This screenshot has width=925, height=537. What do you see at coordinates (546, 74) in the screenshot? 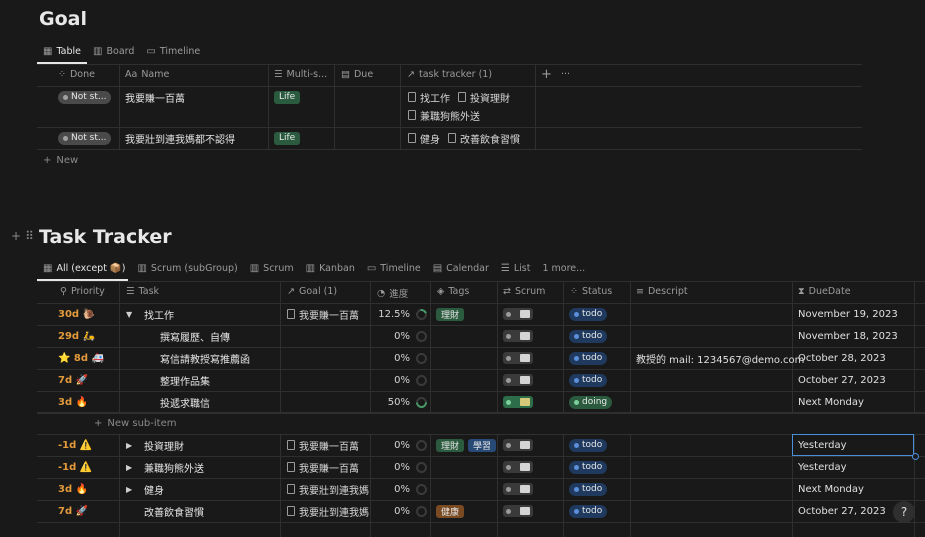
I see `add-column-button: +` at bounding box center [546, 74].